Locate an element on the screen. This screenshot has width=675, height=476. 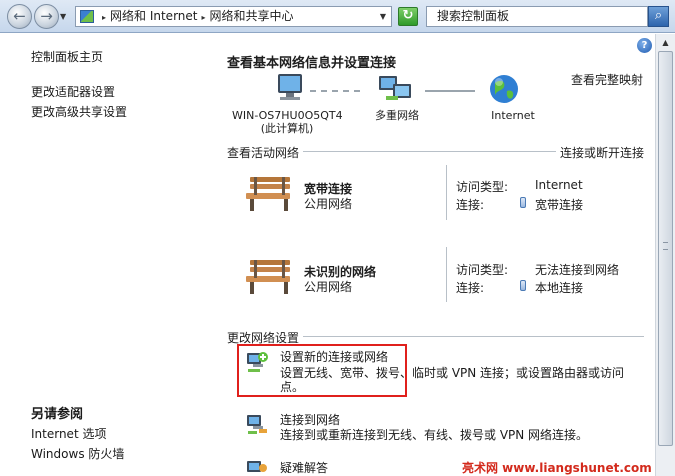
search-input: 搜索控制面板 is located at coordinates (537, 16).